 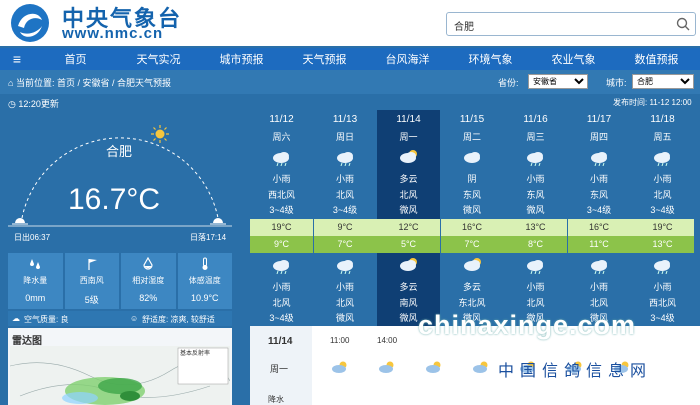 I want to click on nav-city-forecast: 城市预报, so click(x=241, y=59).